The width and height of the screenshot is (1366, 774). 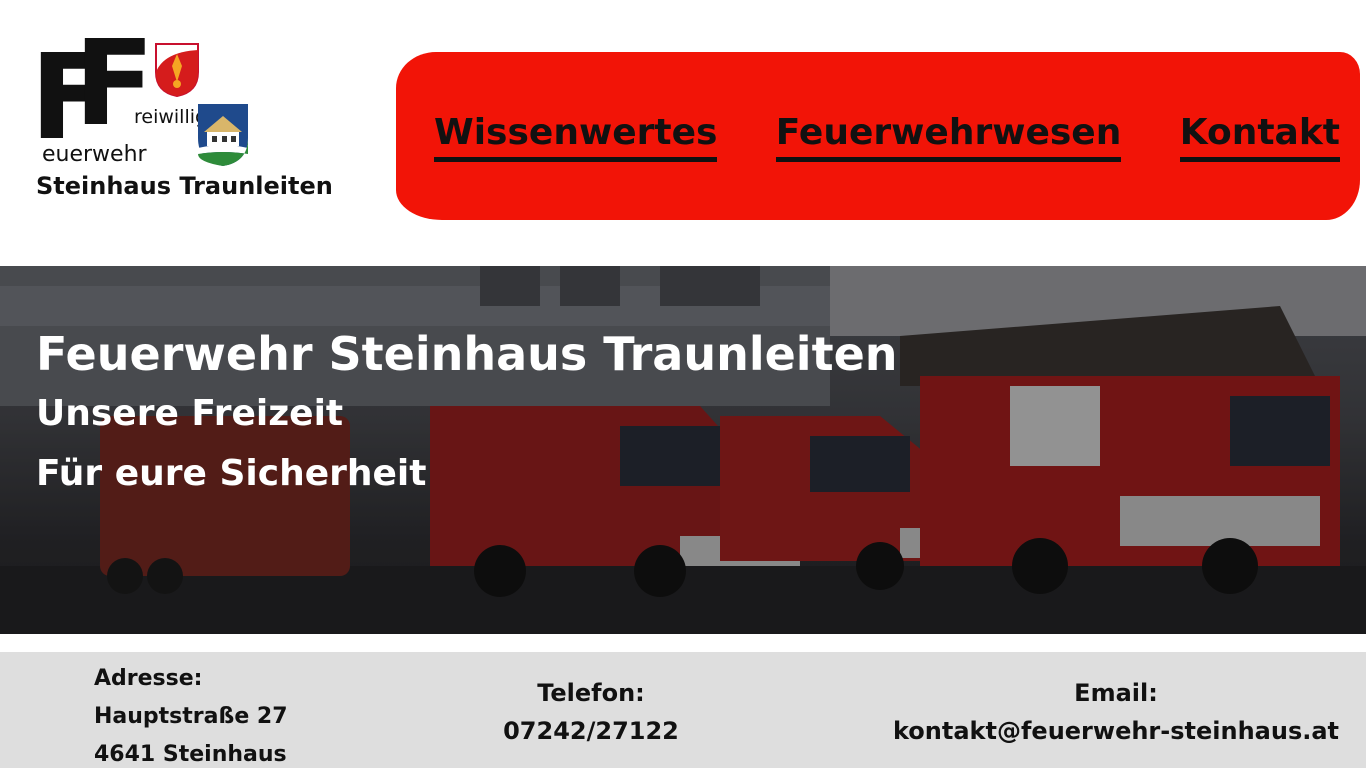 What do you see at coordinates (1116, 693) in the screenshot?
I see `email-label: Email:` at bounding box center [1116, 693].